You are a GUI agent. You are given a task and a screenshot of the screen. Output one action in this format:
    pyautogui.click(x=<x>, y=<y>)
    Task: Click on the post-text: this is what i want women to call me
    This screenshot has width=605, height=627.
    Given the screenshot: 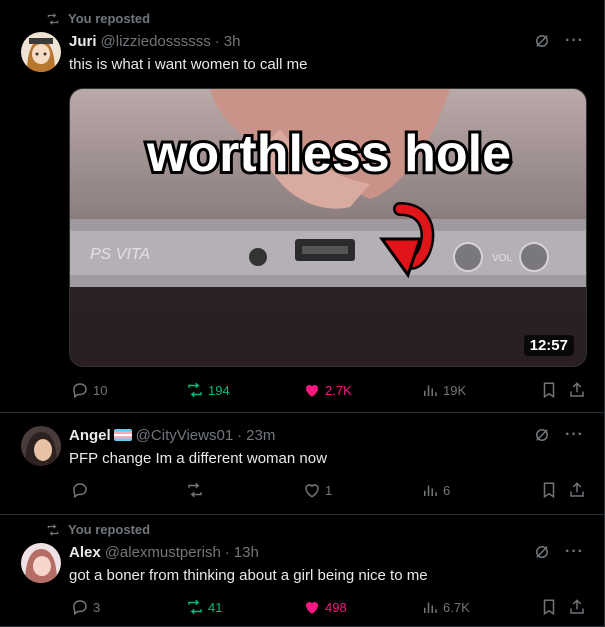 What is the action you would take?
    pyautogui.click(x=188, y=64)
    